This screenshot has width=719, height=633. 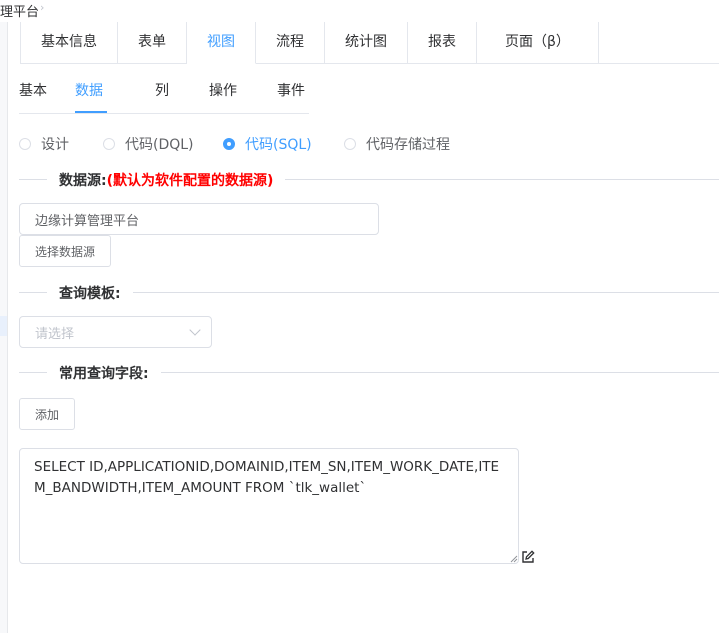 I want to click on card-tabs-baseline, so click(x=657, y=63).